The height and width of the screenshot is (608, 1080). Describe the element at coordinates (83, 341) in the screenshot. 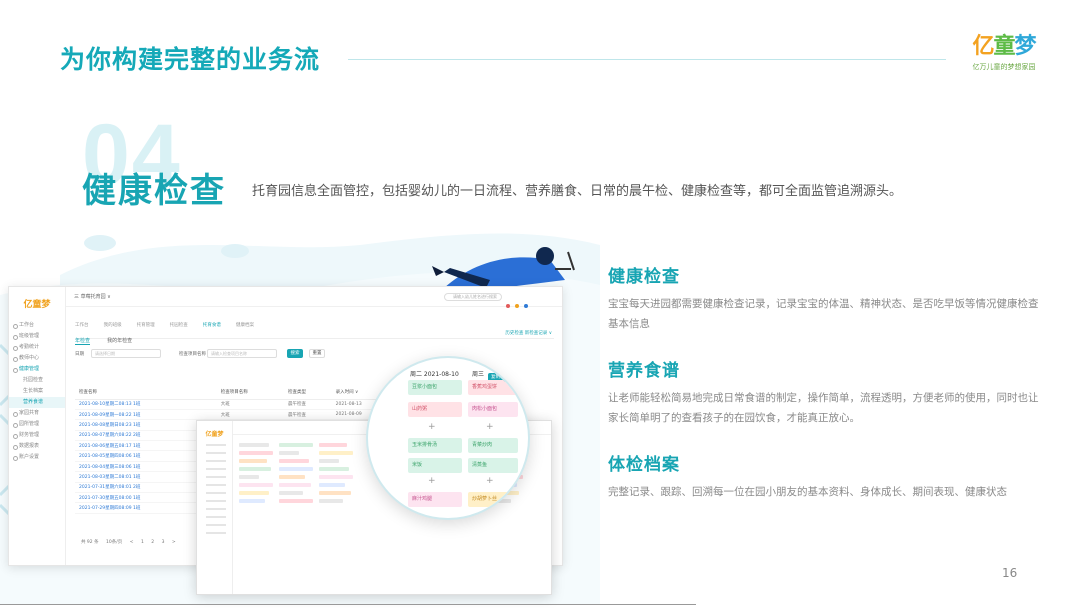

I see `mock-subtab: 年检查` at that location.